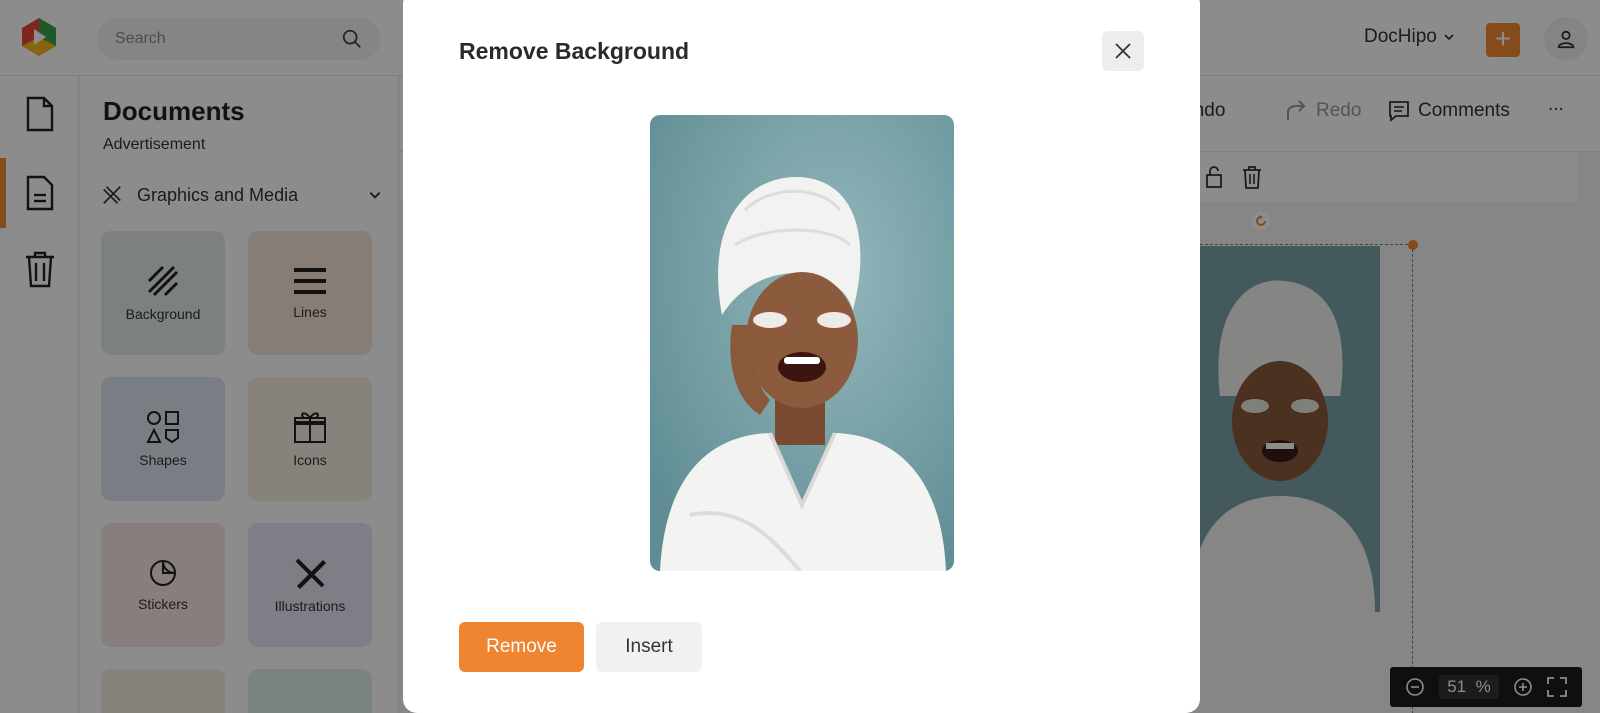  I want to click on close-button, so click(1123, 51).